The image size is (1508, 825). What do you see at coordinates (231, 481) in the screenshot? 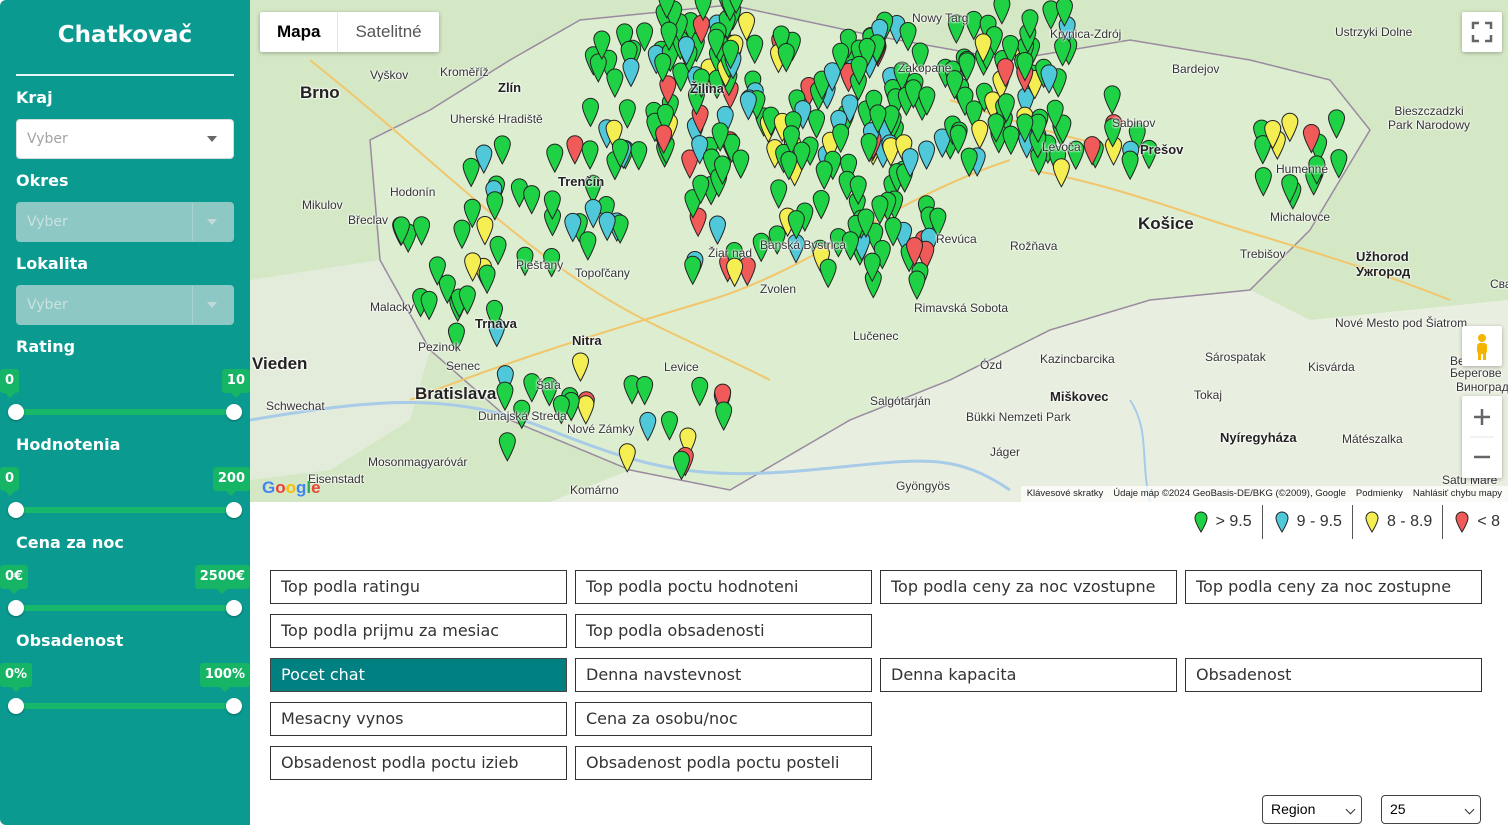
I see `hodnotenia-max-value: 200` at bounding box center [231, 481].